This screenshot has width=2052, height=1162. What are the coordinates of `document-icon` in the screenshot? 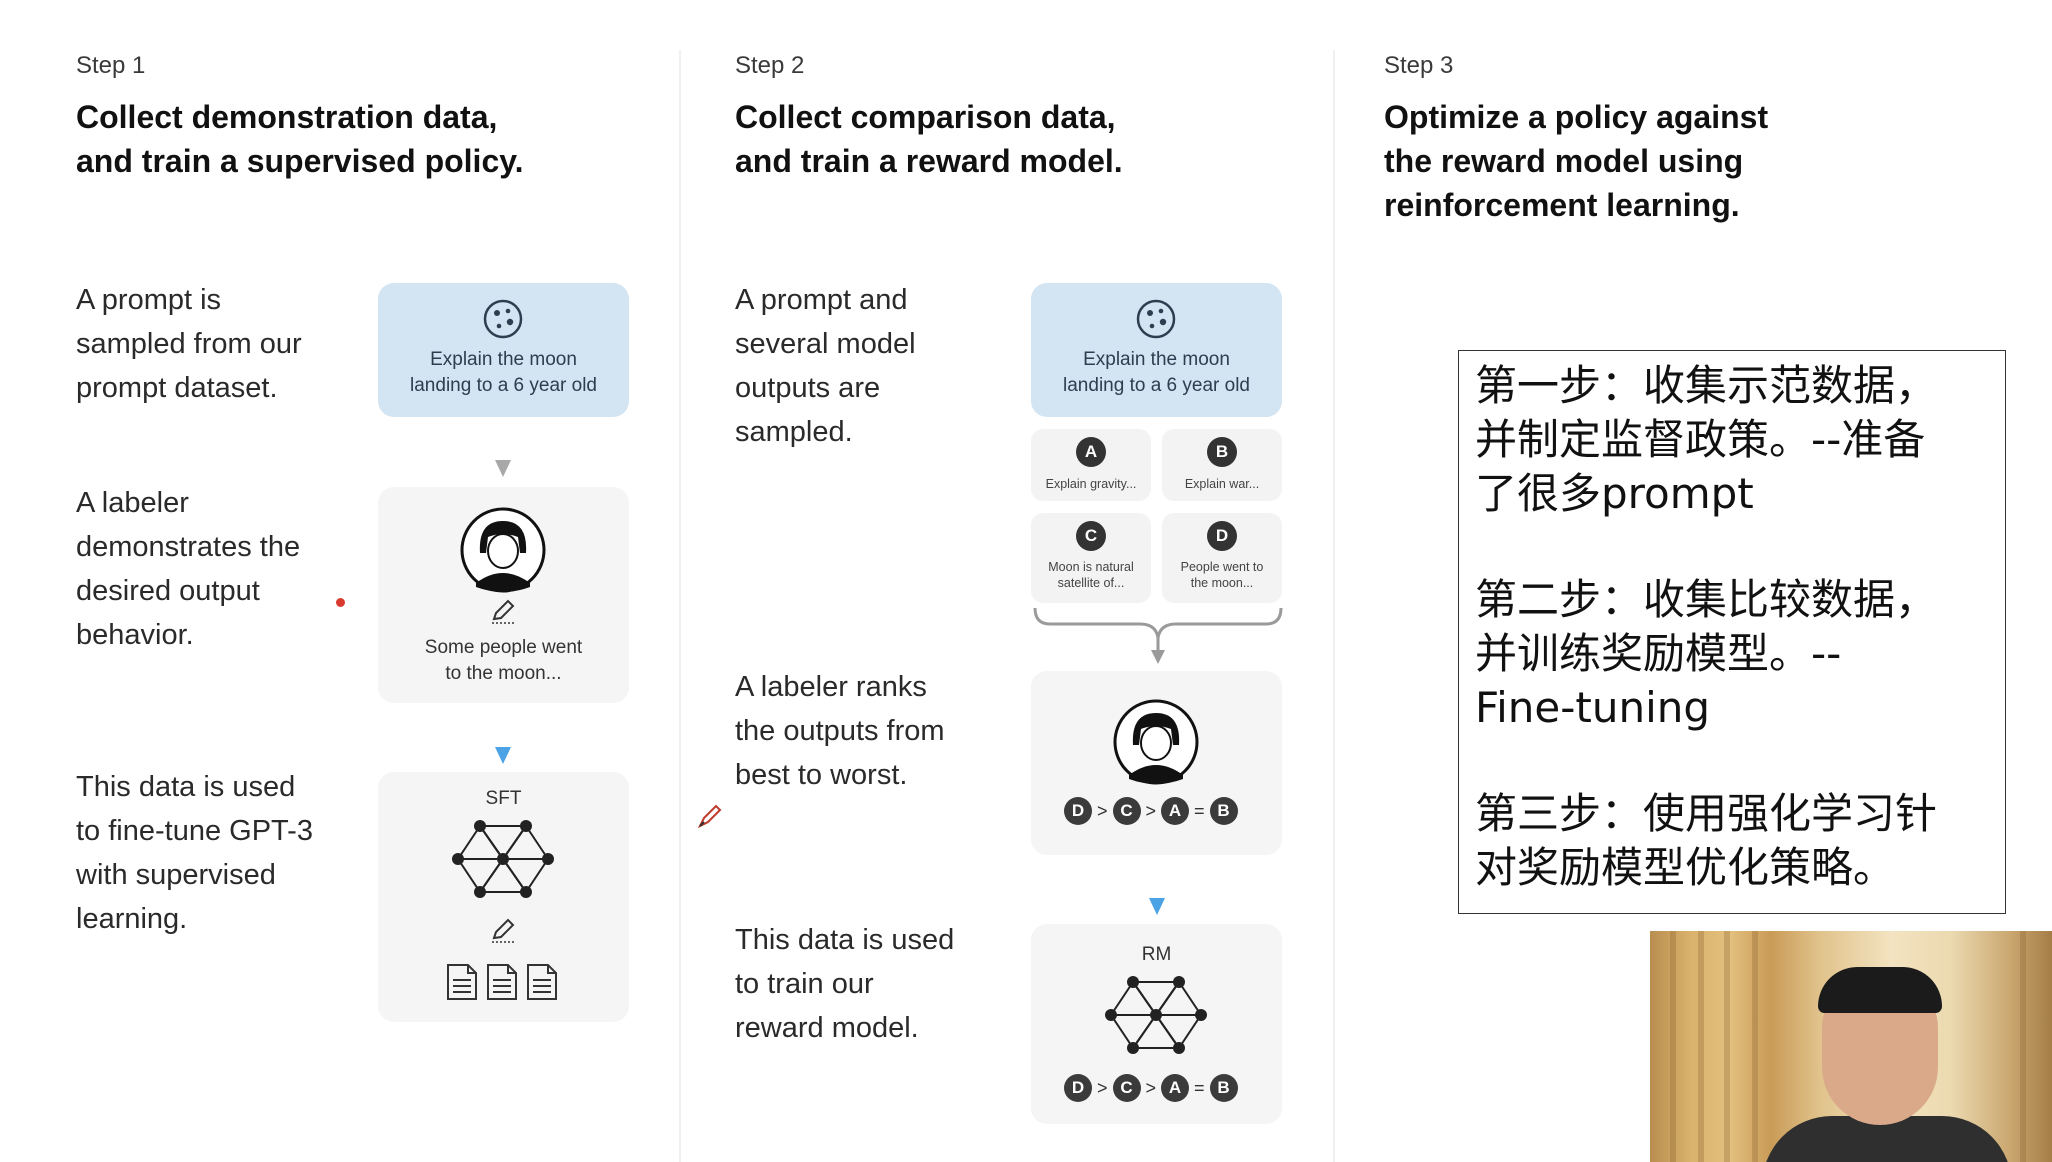 It's located at (502, 982).